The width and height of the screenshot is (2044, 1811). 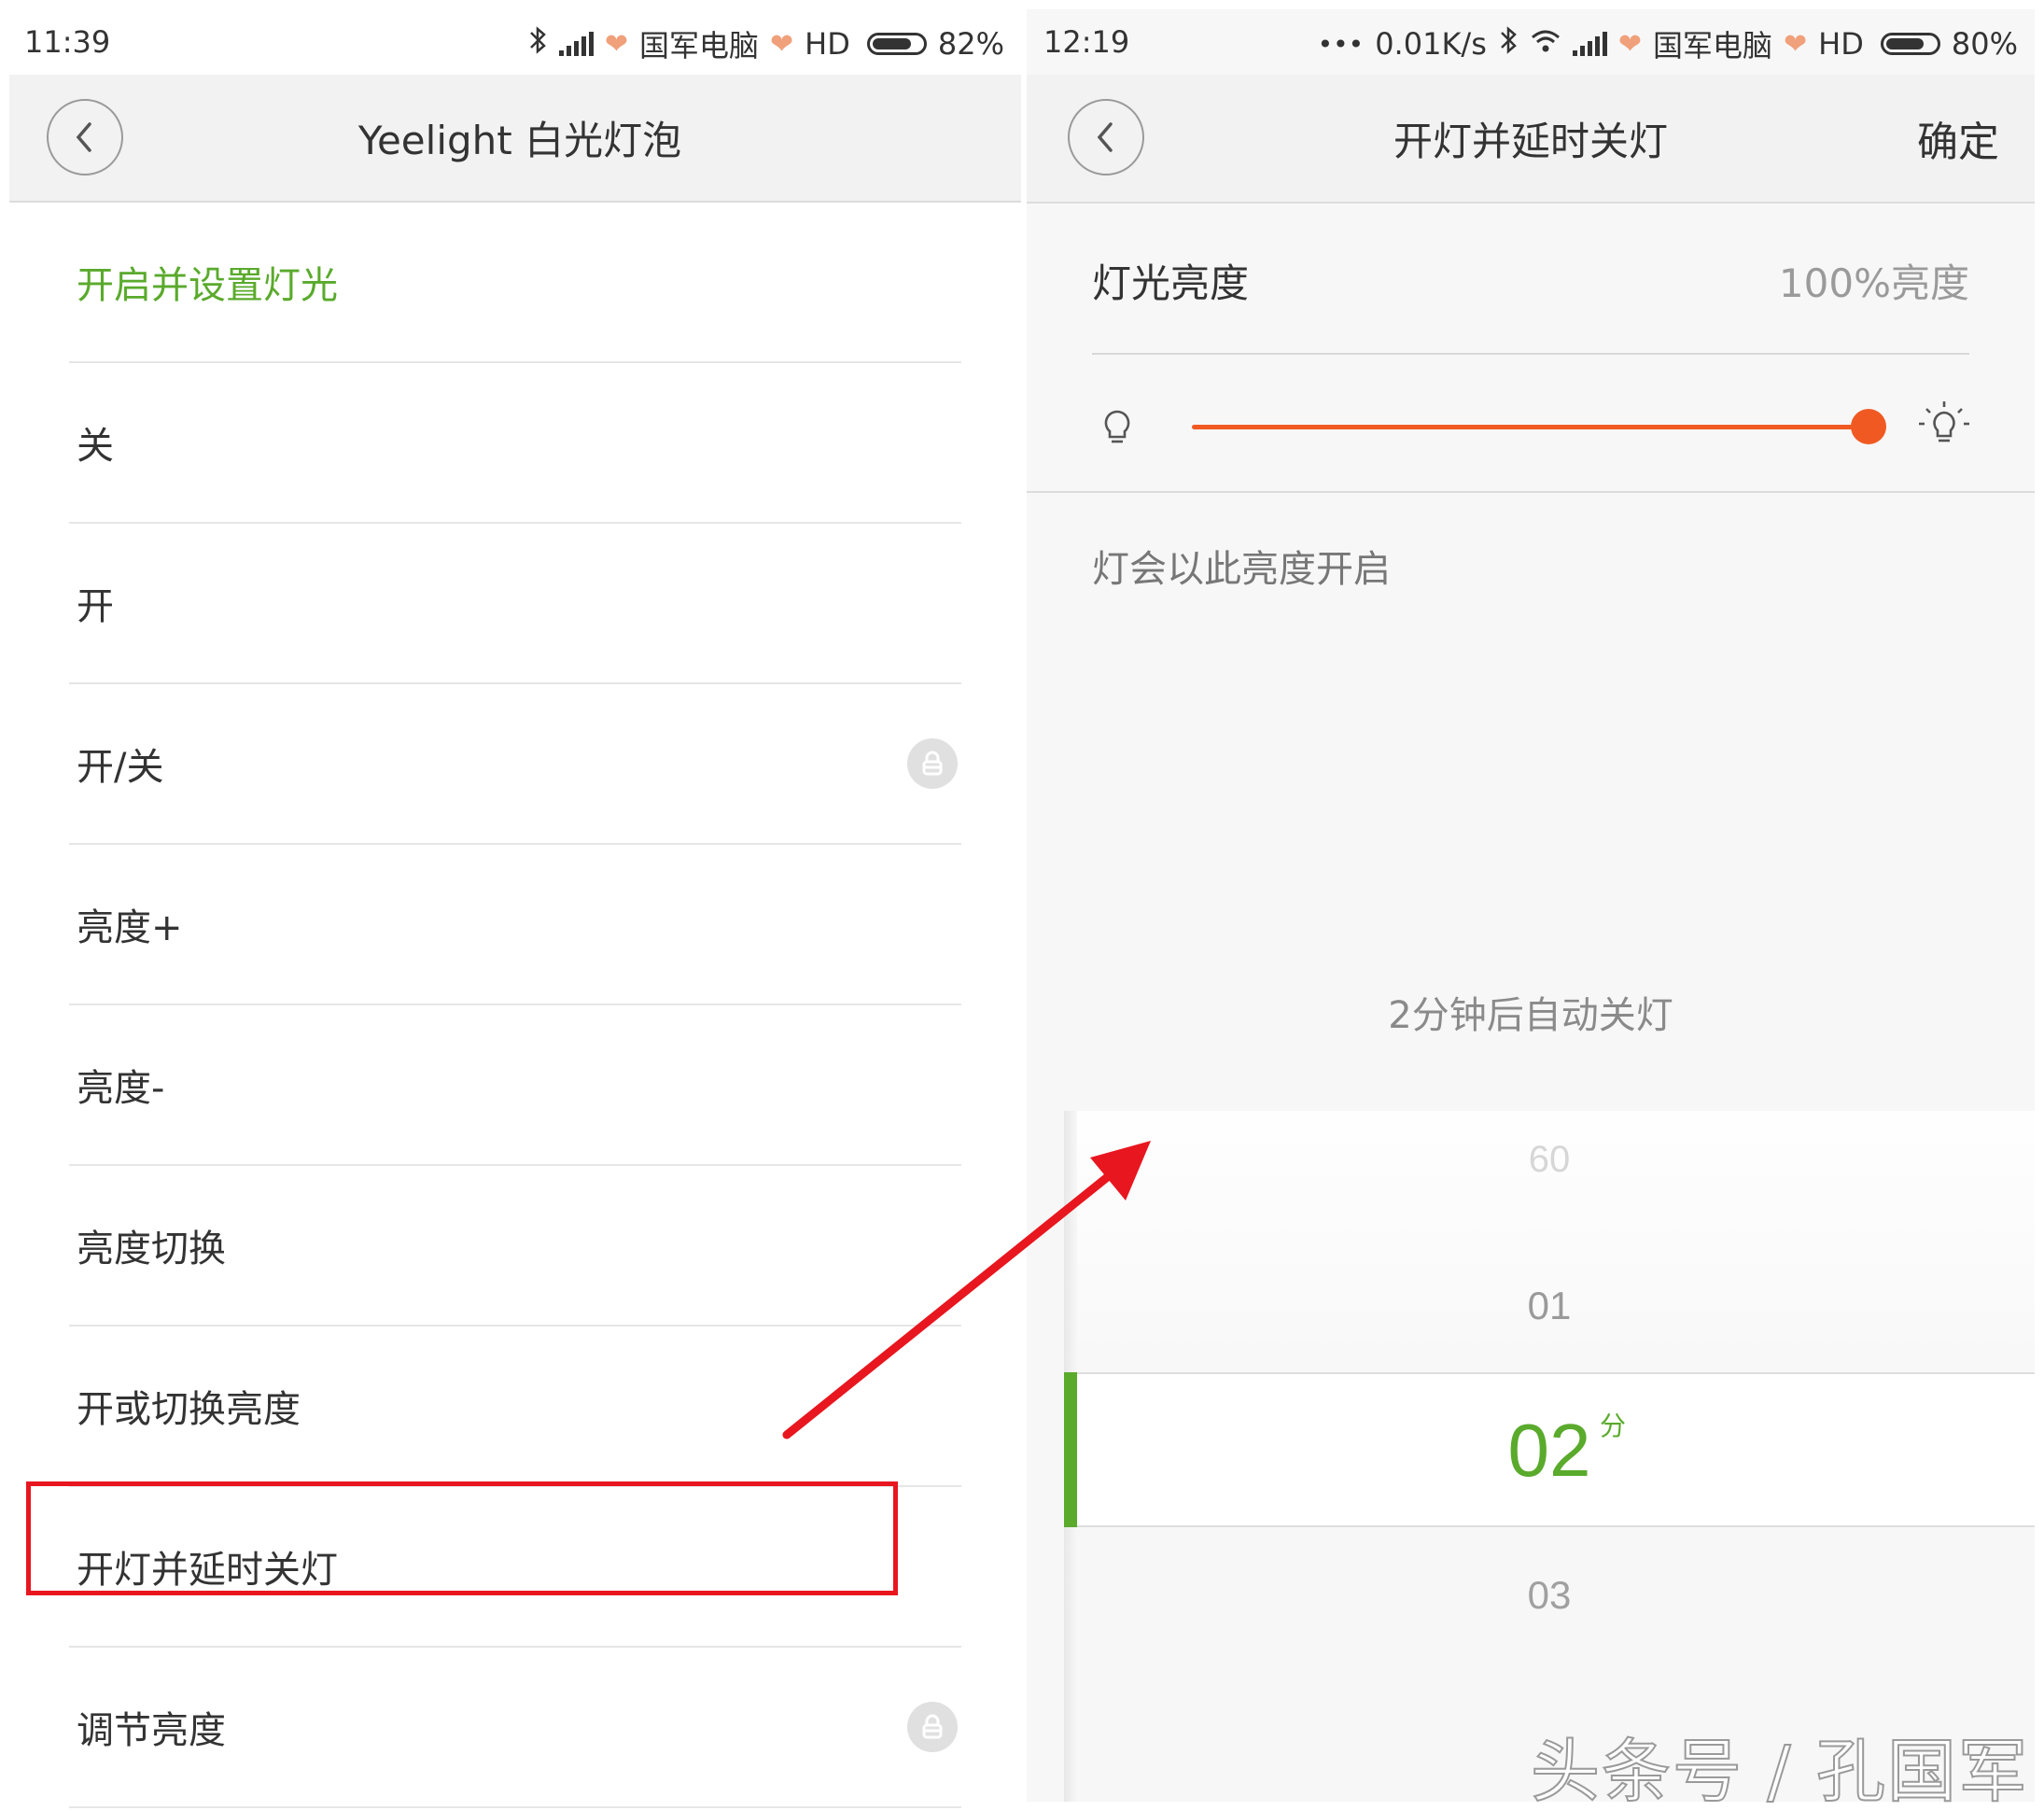 I want to click on list-item-adjust-brightness: 调节亮度, so click(x=515, y=1728).